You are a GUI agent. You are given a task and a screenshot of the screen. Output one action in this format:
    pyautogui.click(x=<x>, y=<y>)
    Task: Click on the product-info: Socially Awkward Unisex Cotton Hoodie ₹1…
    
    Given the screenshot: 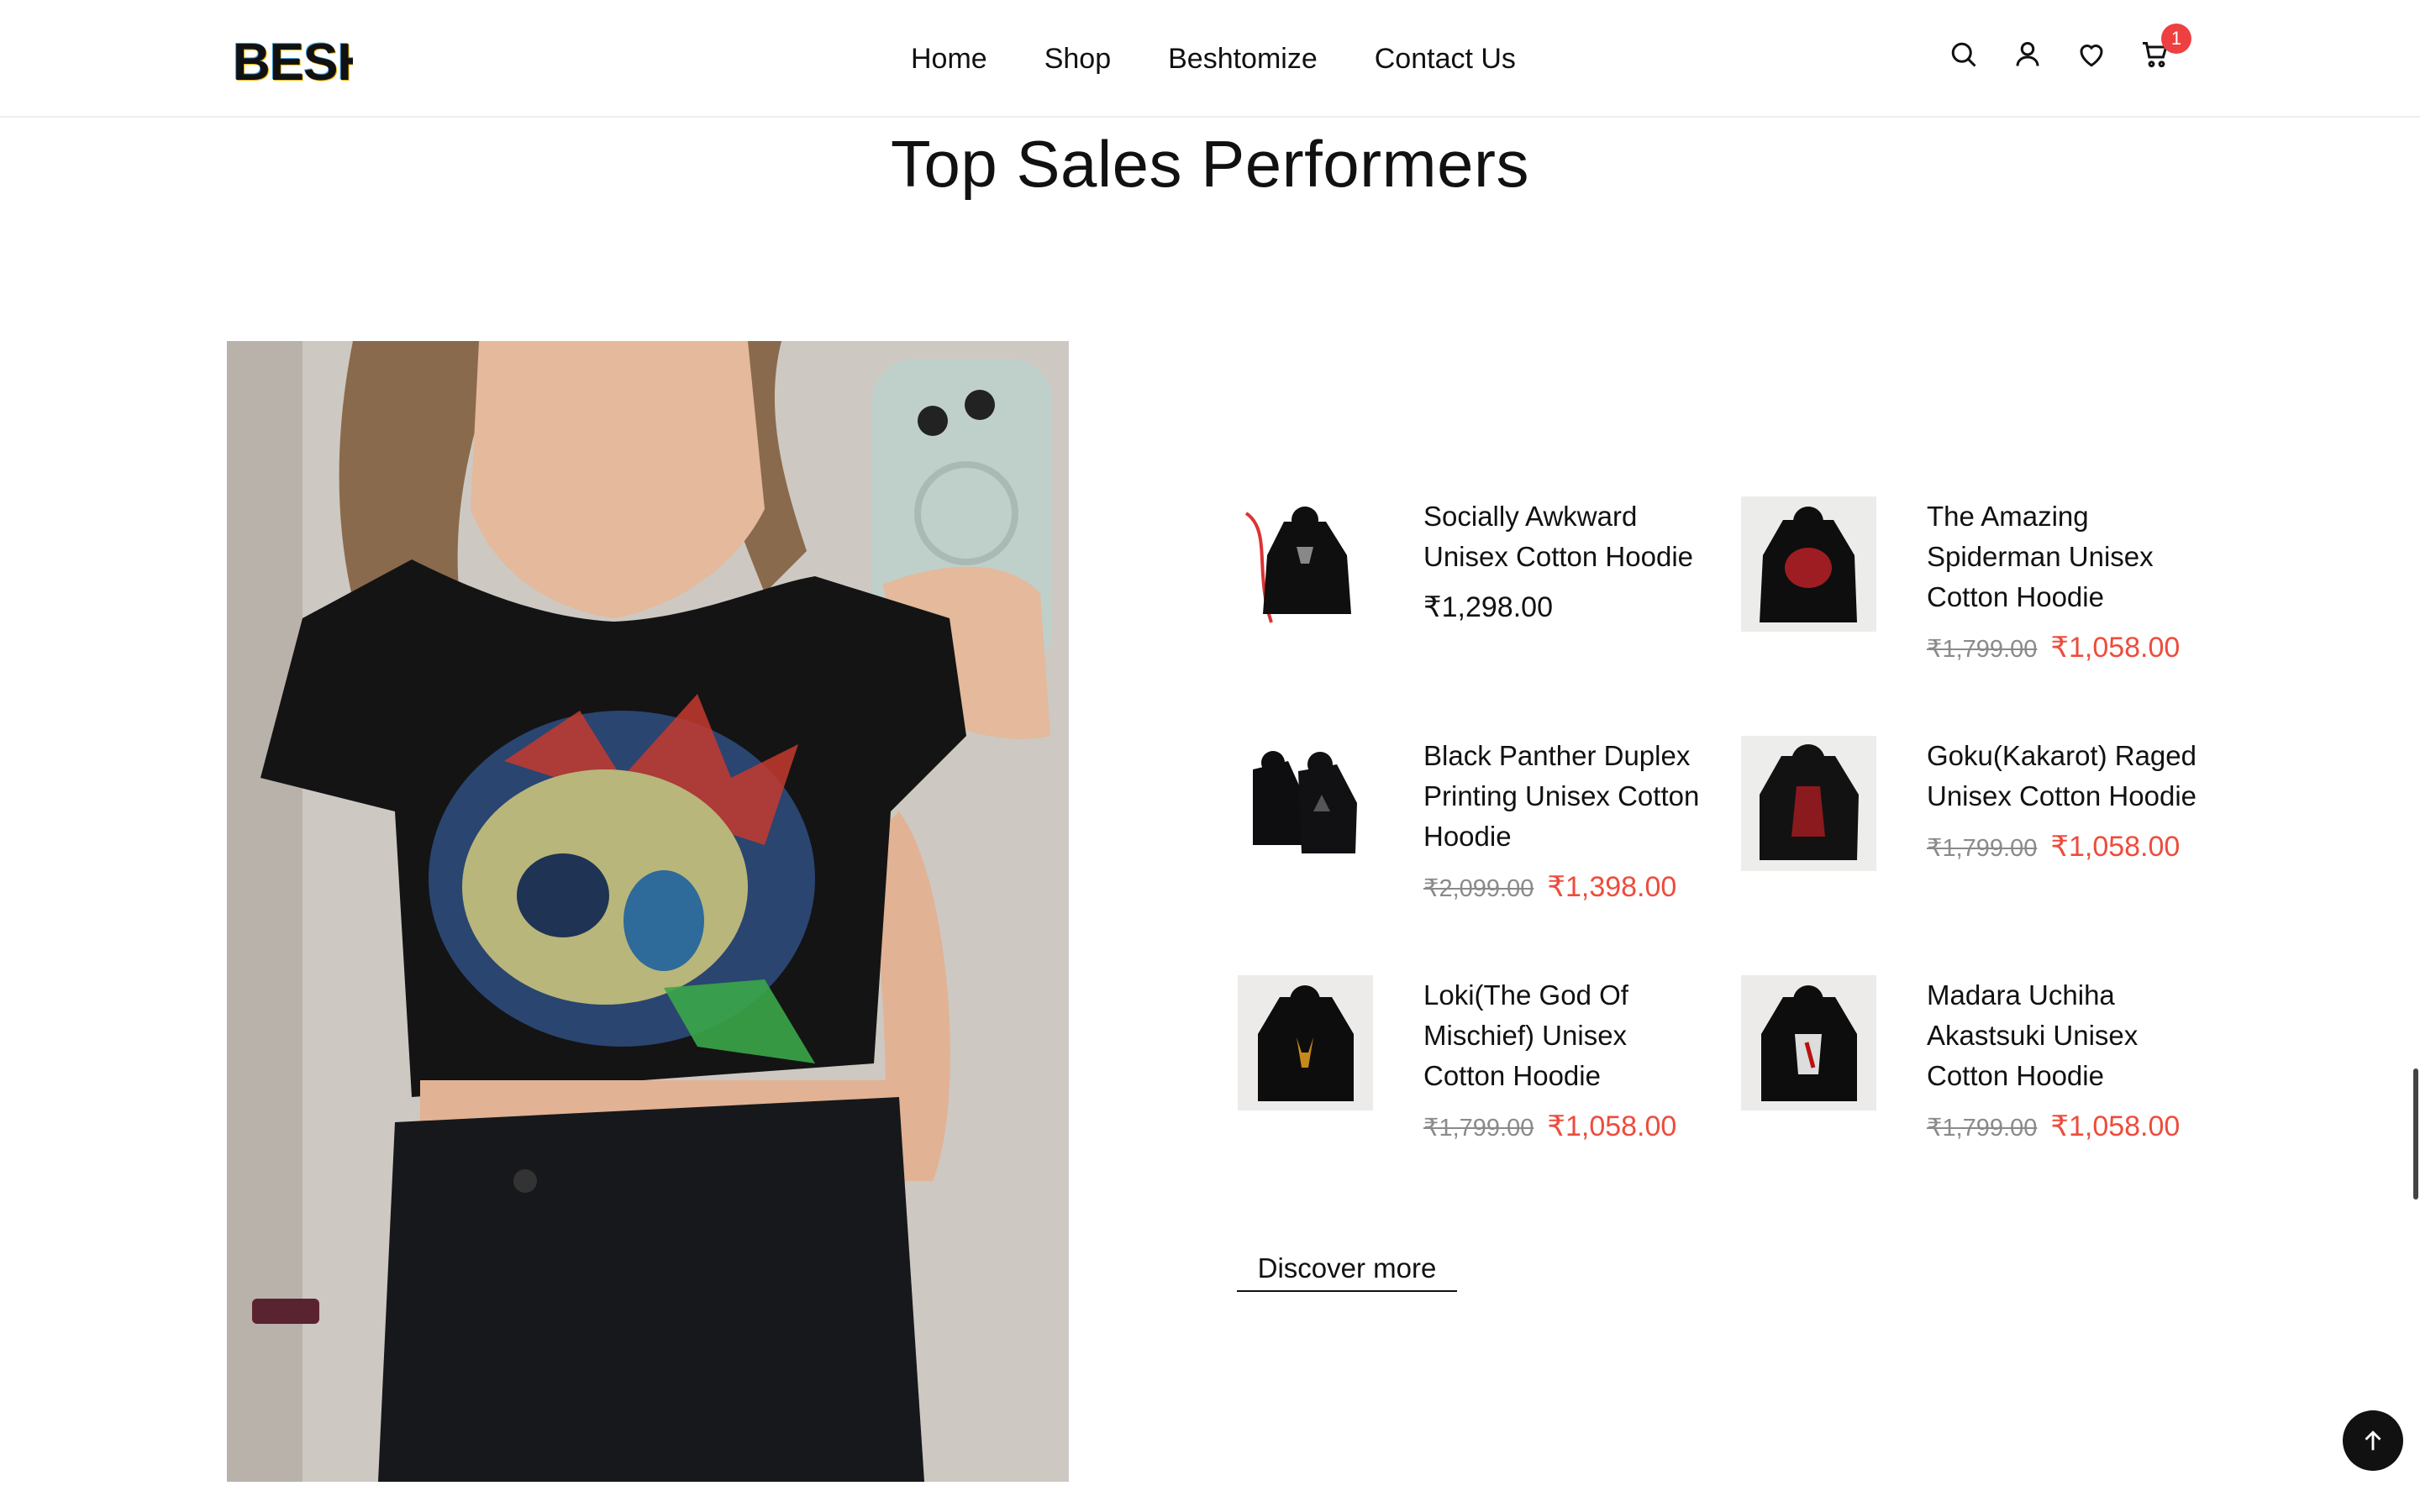 What is the action you would take?
    pyautogui.click(x=1562, y=561)
    